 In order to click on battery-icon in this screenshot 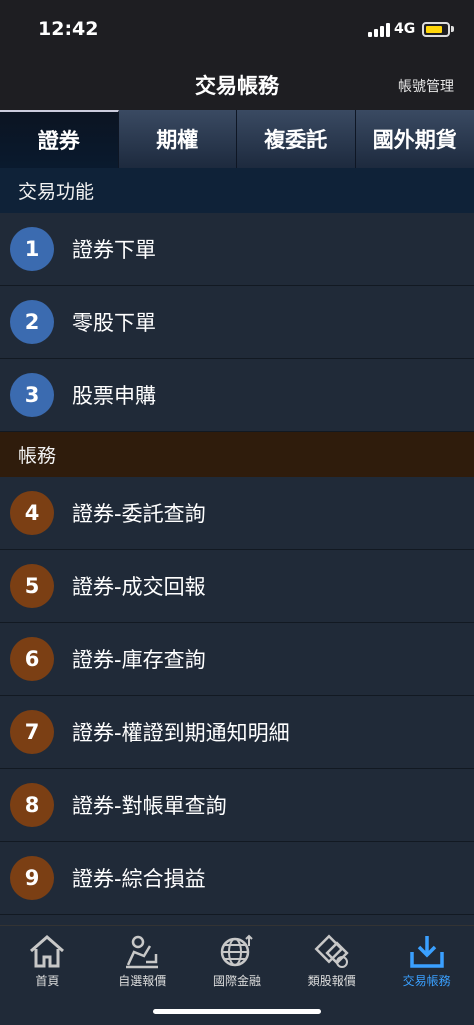, I will do `click(436, 29)`.